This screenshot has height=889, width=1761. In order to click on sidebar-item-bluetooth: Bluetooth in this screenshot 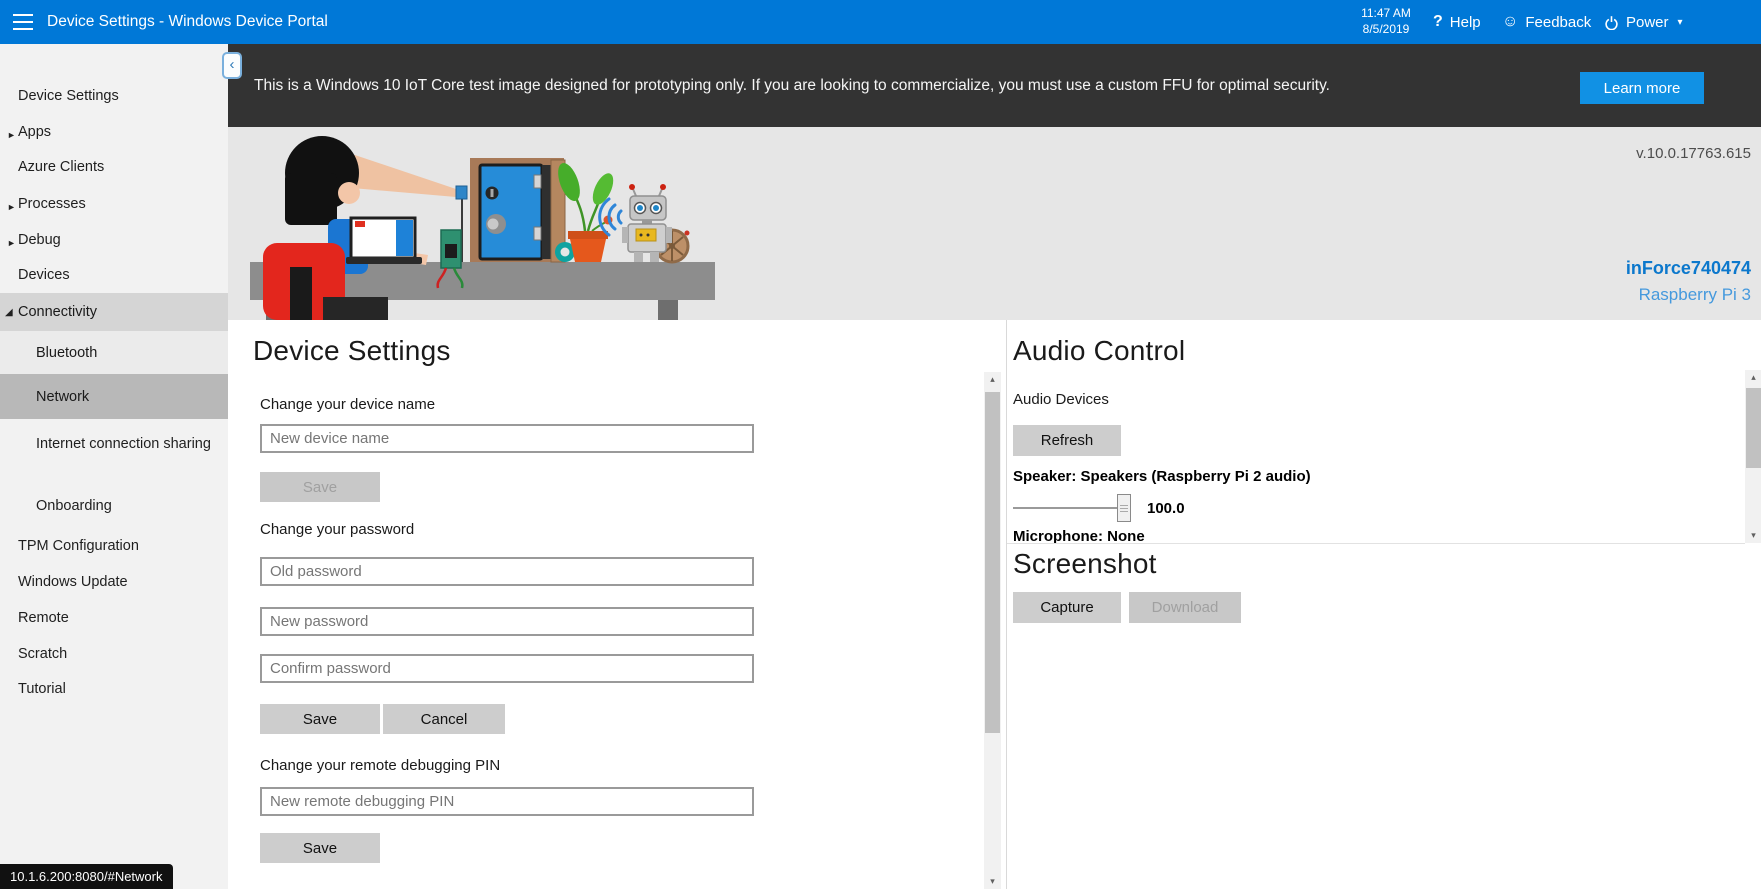, I will do `click(114, 352)`.